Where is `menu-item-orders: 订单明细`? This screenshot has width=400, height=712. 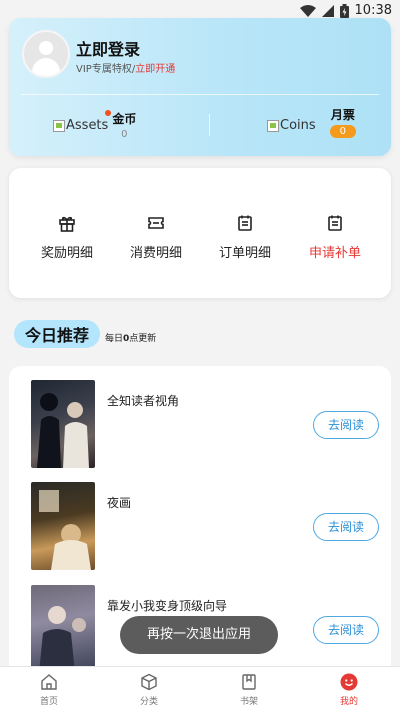
menu-item-orders: 订单明细 is located at coordinates (245, 237).